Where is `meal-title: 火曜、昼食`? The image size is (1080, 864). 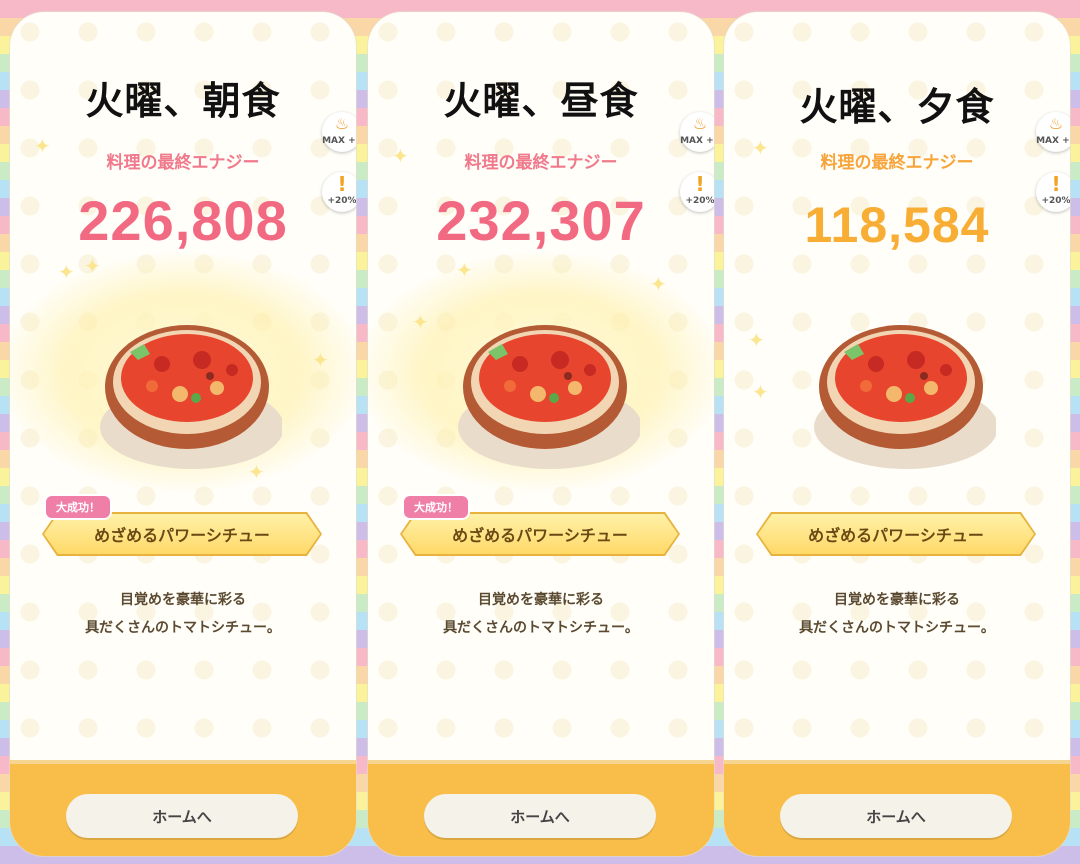 meal-title: 火曜、昼食 is located at coordinates (541, 101).